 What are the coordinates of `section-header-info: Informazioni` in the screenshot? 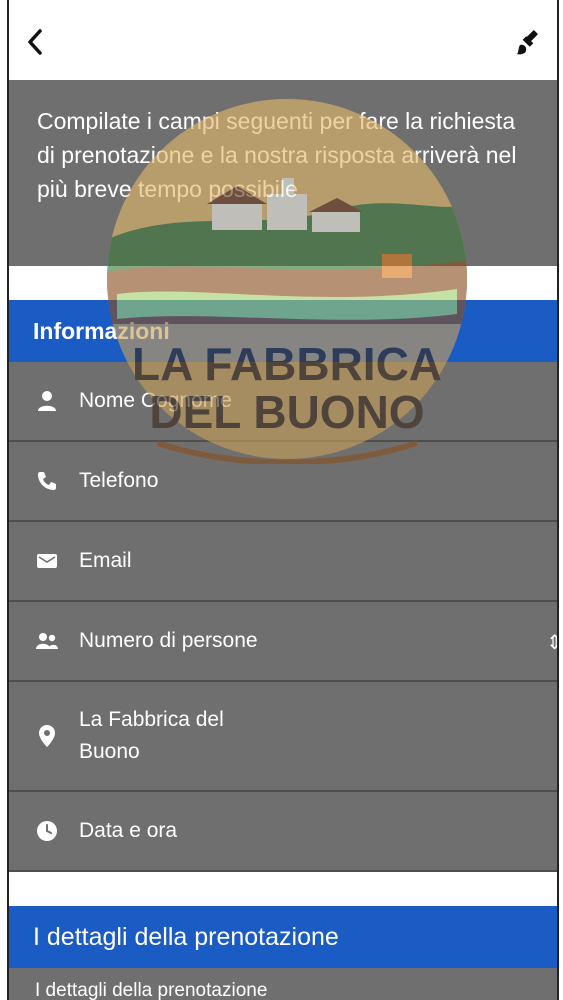 It's located at (283, 331).